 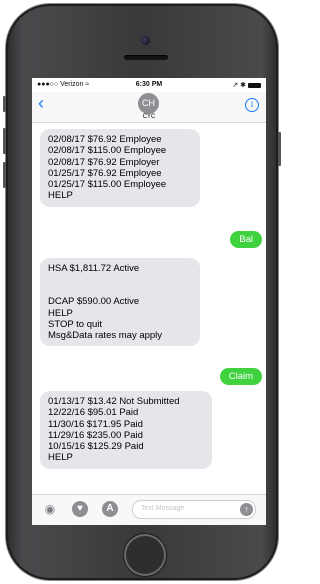 I want to click on volume-down-button, so click(x=4, y=175).